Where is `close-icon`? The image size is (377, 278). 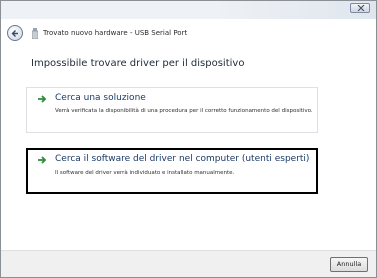 close-icon is located at coordinates (361, 8).